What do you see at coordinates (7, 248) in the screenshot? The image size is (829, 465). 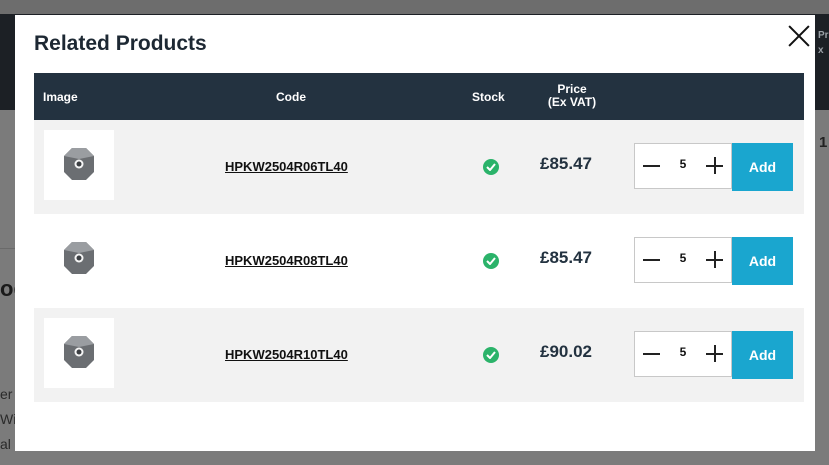 I see `background-divider` at bounding box center [7, 248].